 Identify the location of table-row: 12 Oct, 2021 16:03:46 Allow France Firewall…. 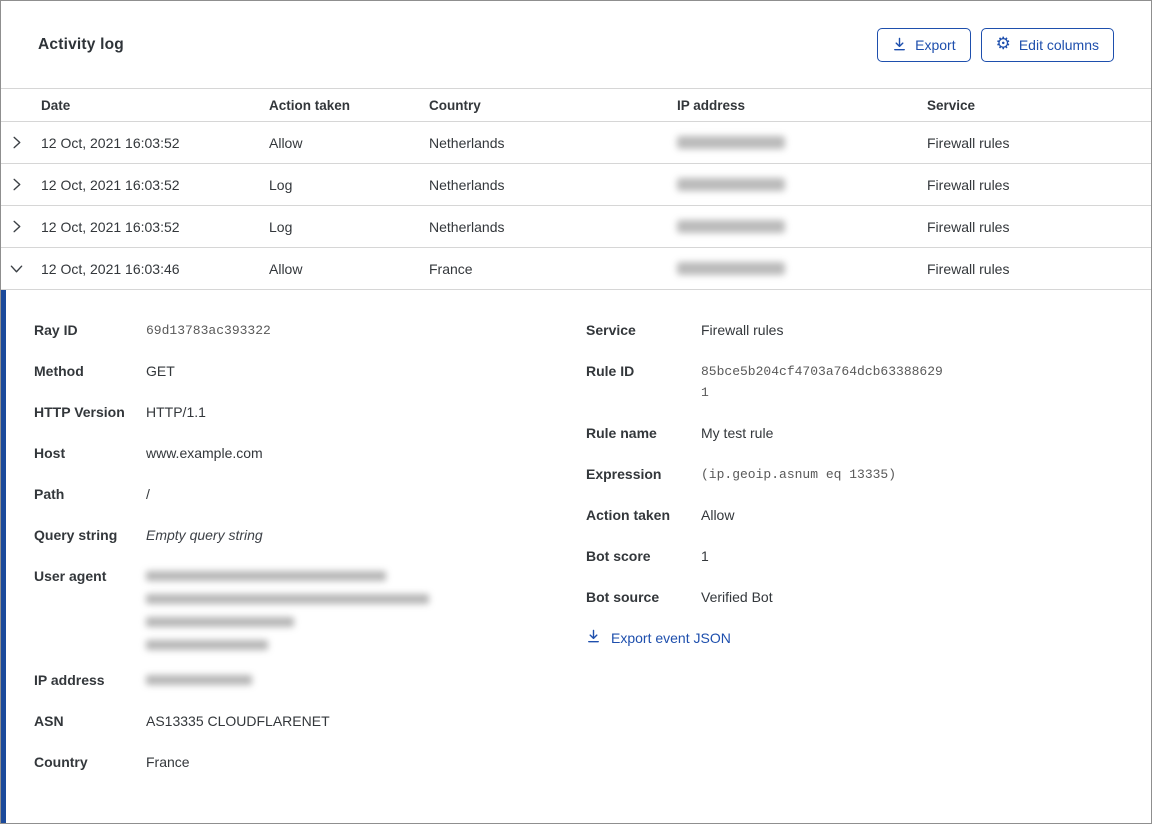
(576, 269).